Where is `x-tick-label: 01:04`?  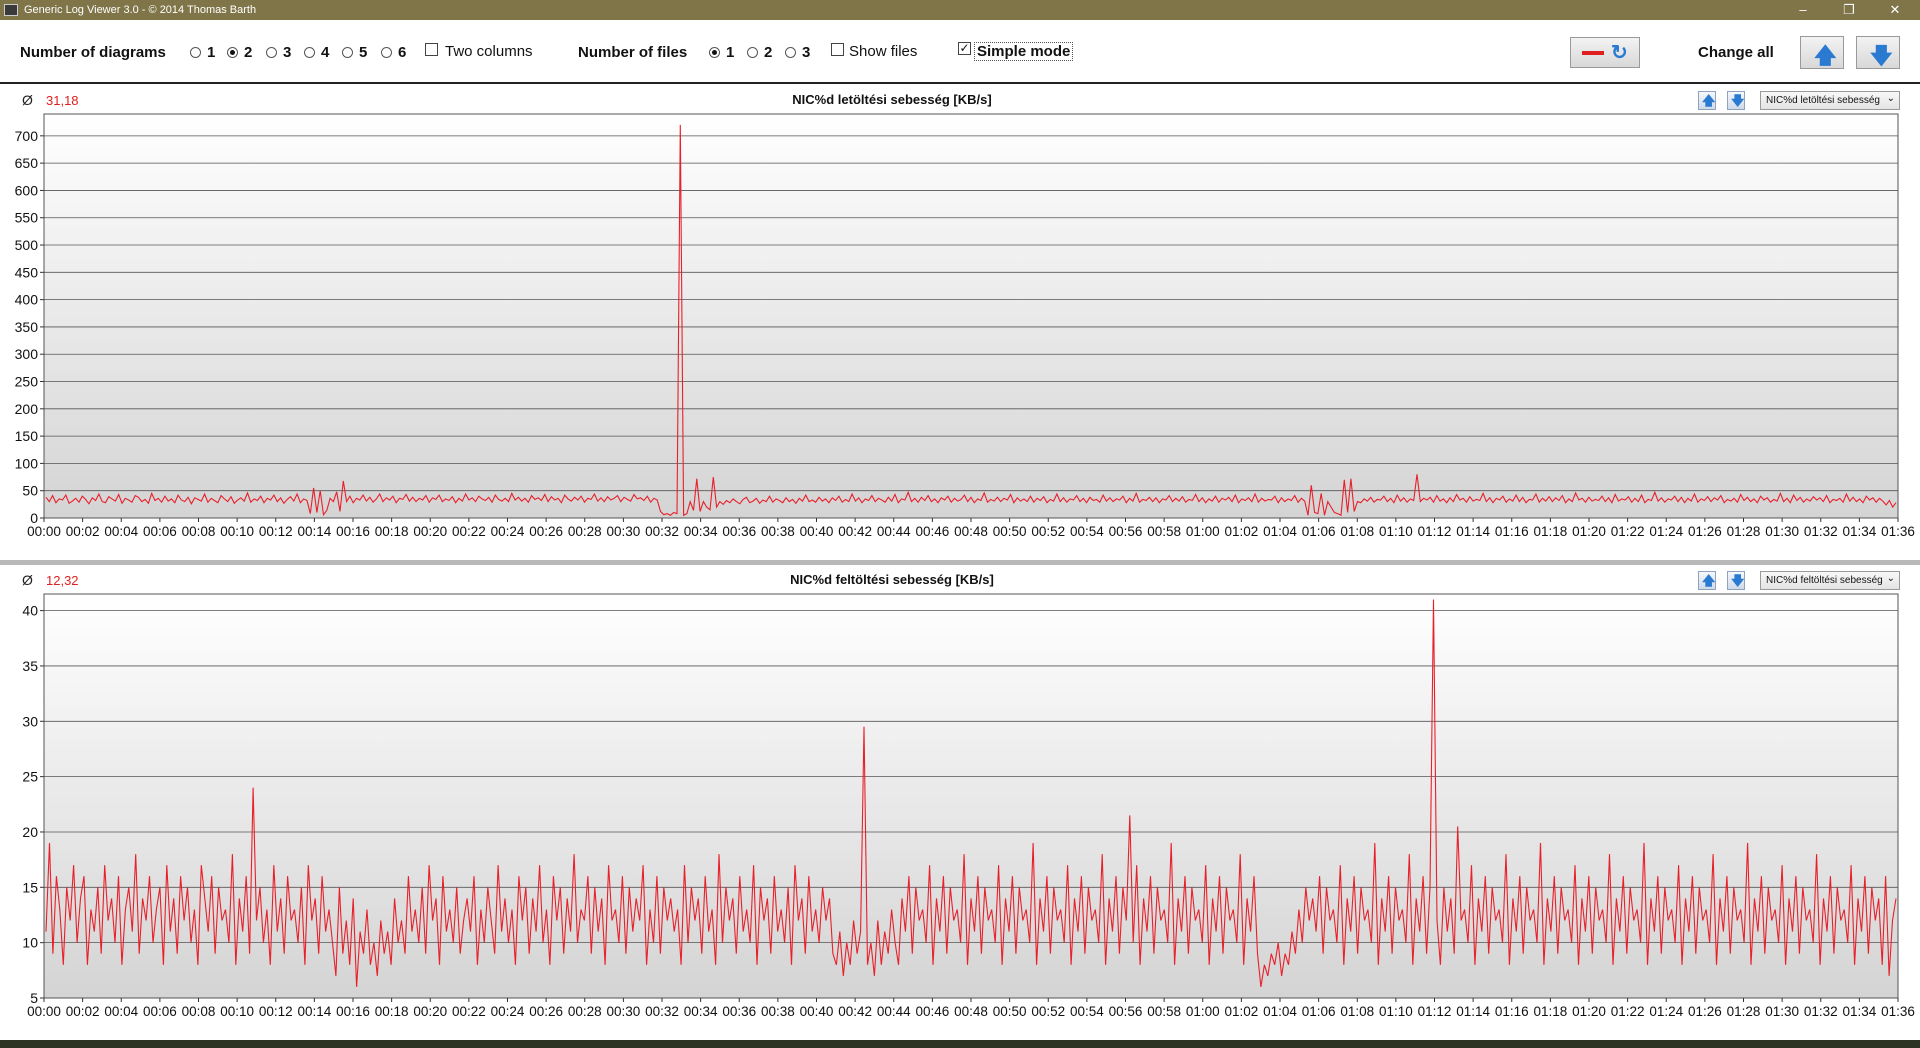
x-tick-label: 01:04 is located at coordinates (1280, 1011).